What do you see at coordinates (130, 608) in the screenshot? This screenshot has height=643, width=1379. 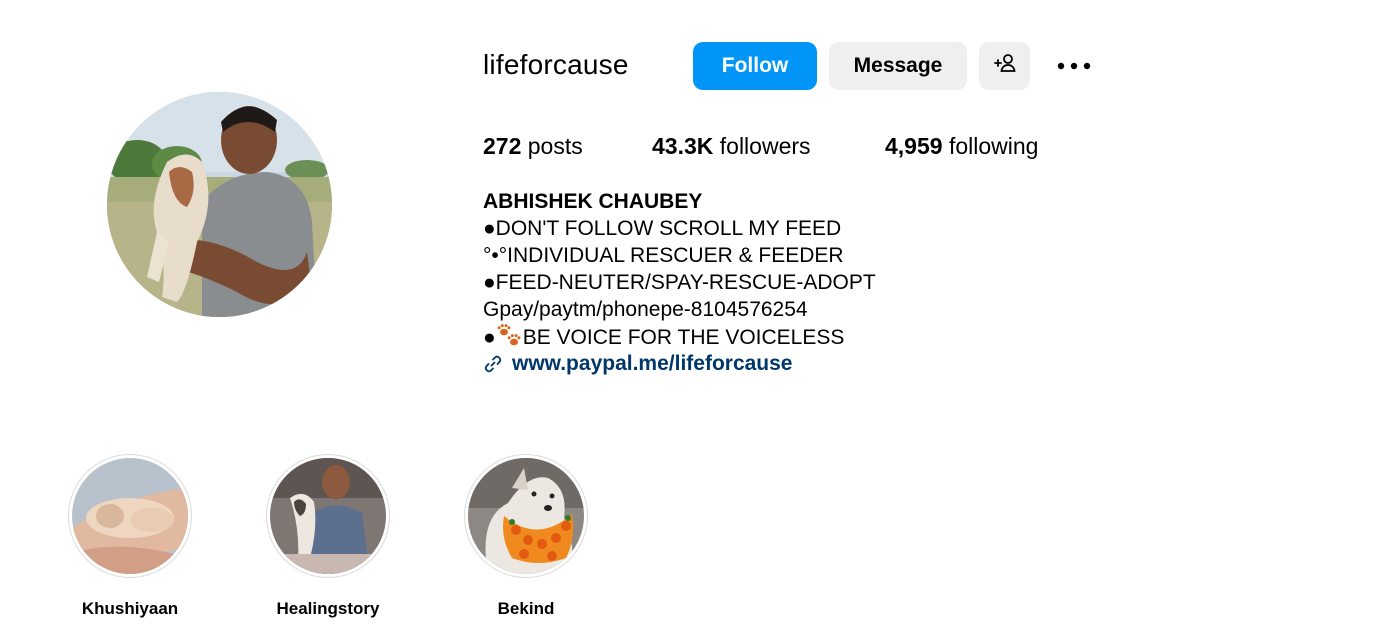 I see `highlight-label: Khushiyaan` at bounding box center [130, 608].